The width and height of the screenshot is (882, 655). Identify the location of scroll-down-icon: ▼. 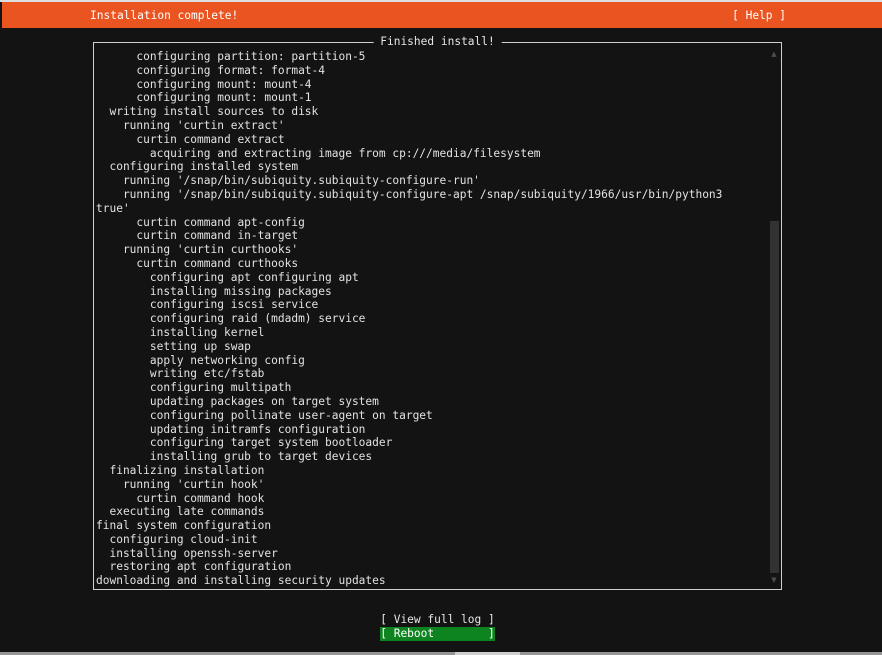
(774, 580).